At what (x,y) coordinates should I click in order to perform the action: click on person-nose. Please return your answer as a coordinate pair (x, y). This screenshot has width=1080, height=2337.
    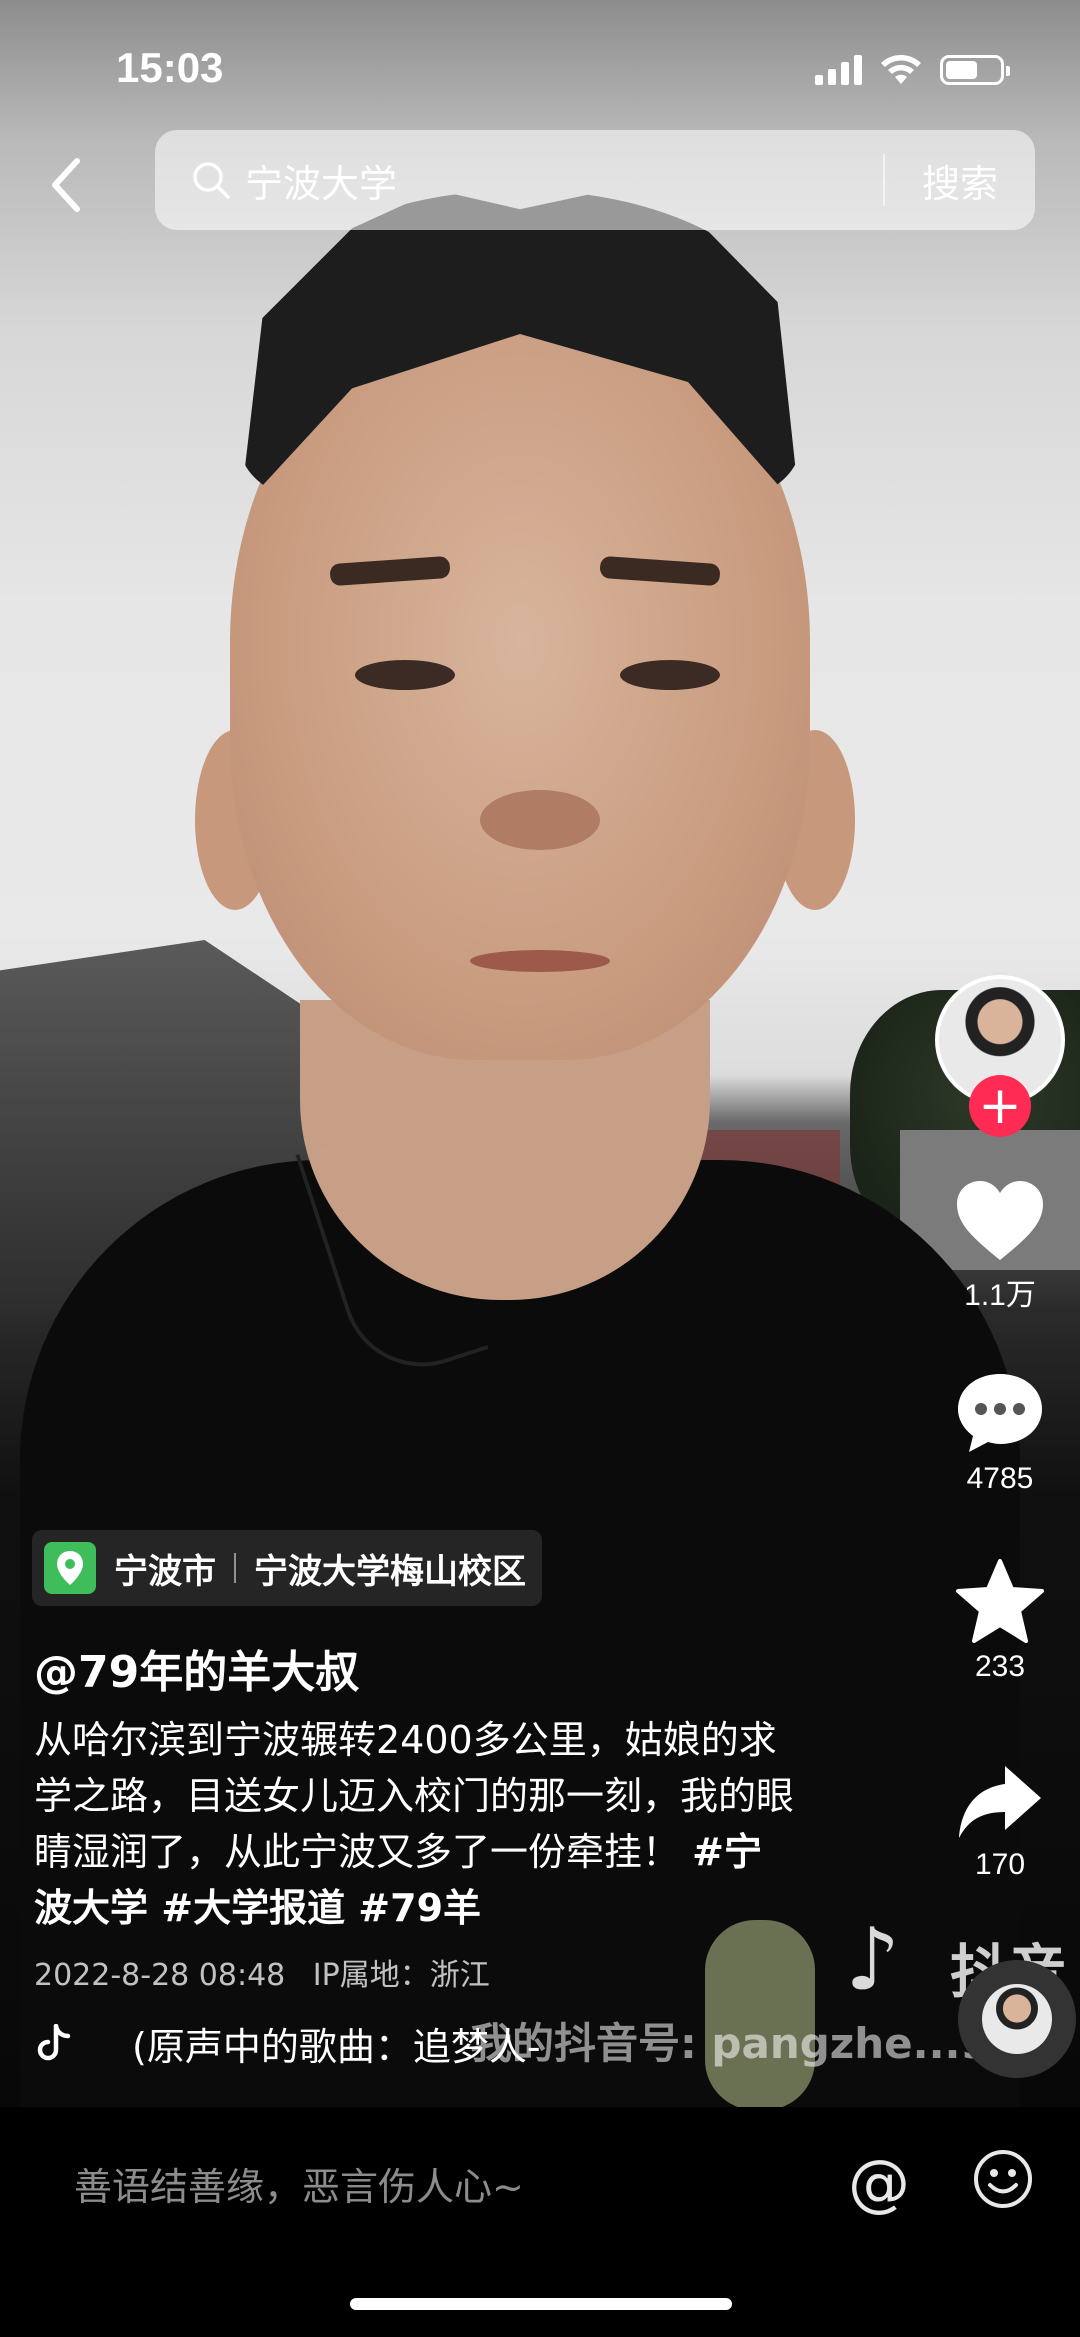
    Looking at the image, I should click on (540, 820).